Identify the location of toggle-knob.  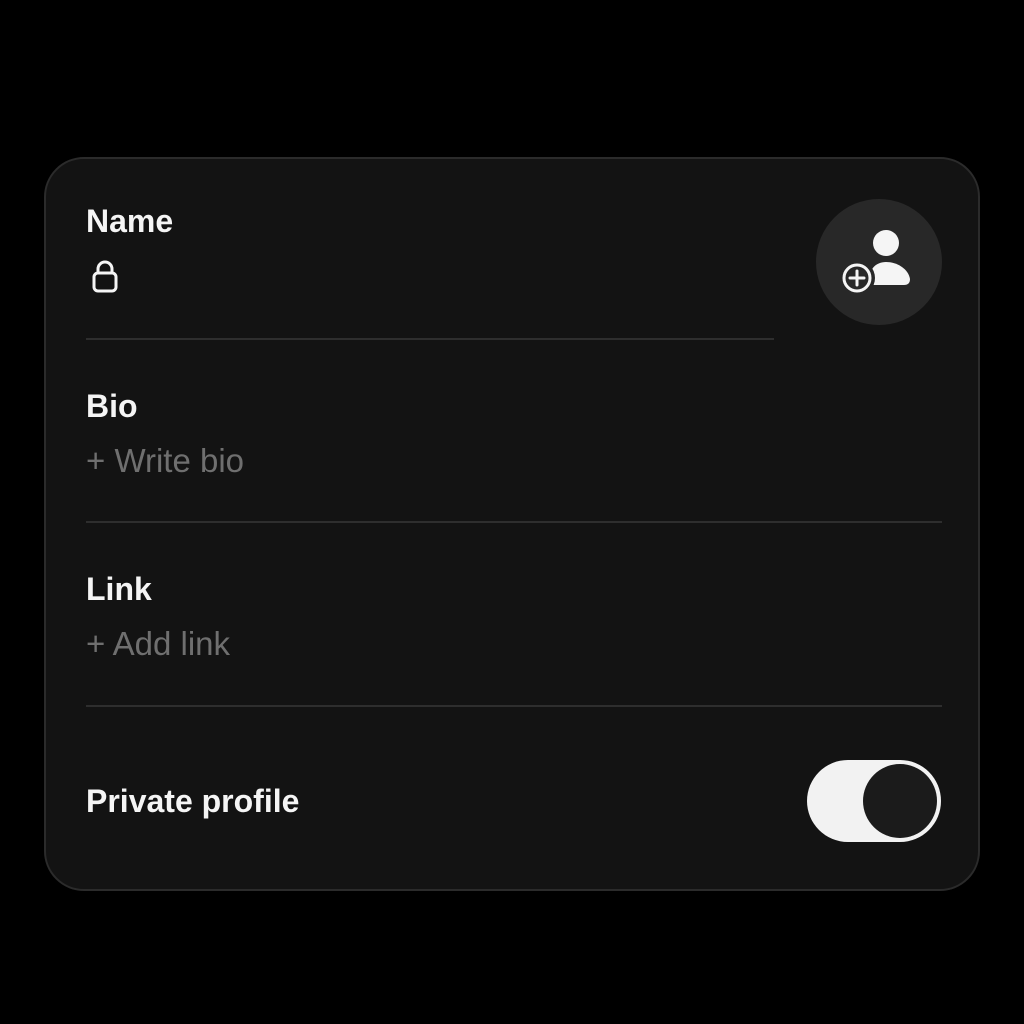
(900, 801).